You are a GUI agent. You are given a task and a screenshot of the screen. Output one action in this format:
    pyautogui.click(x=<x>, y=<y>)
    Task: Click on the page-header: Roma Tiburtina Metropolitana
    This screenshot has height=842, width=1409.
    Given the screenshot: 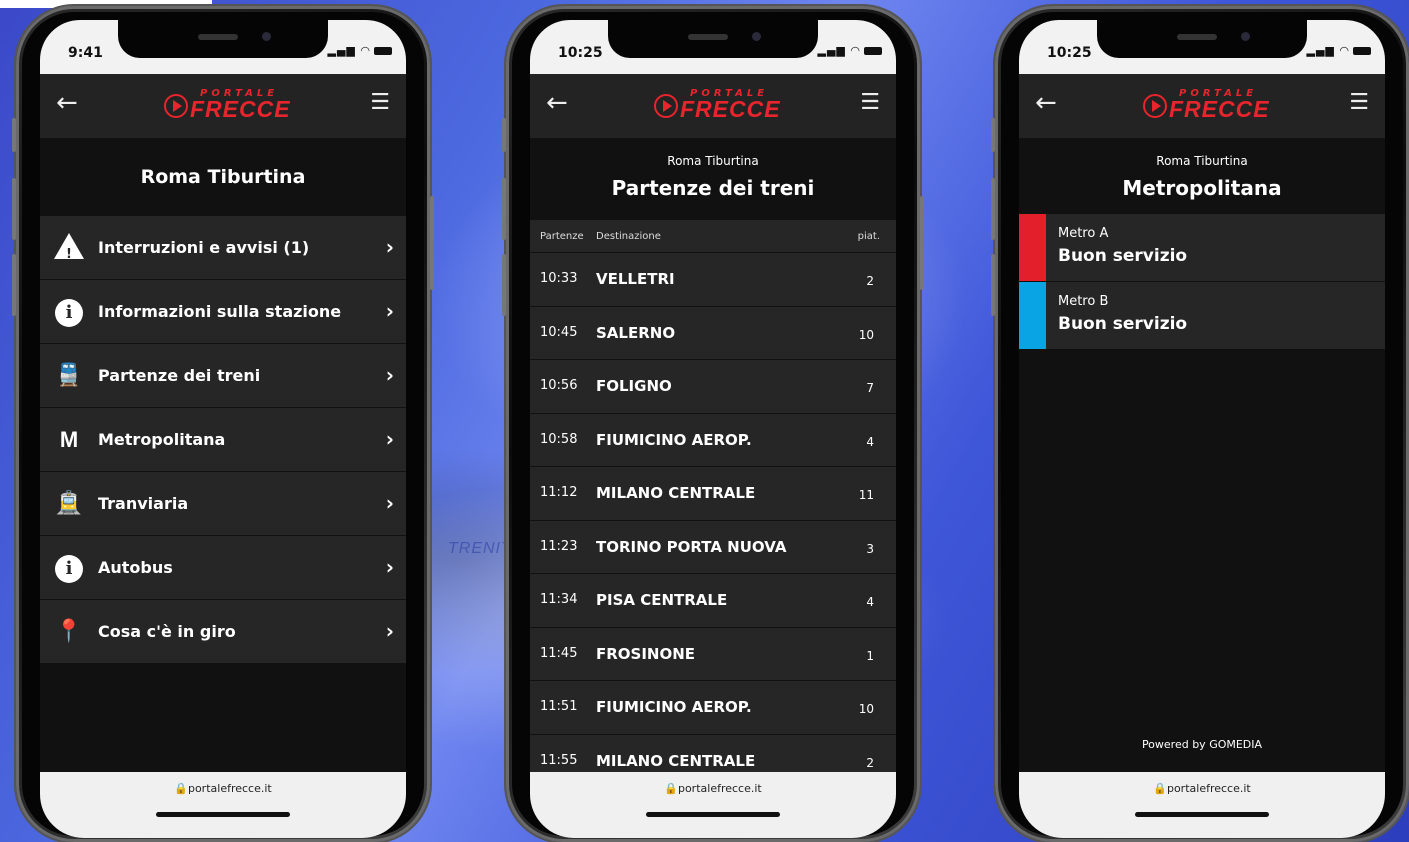 What is the action you would take?
    pyautogui.click(x=1202, y=176)
    